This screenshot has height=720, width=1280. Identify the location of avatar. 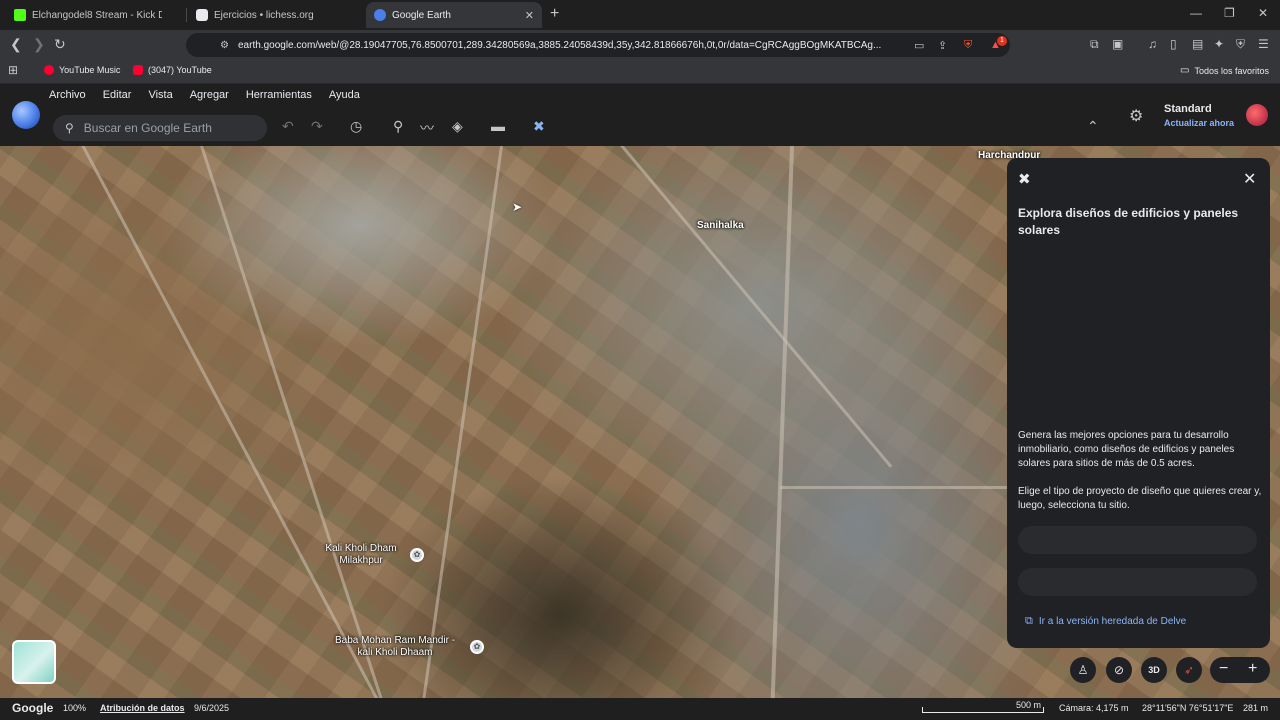
(1257, 115).